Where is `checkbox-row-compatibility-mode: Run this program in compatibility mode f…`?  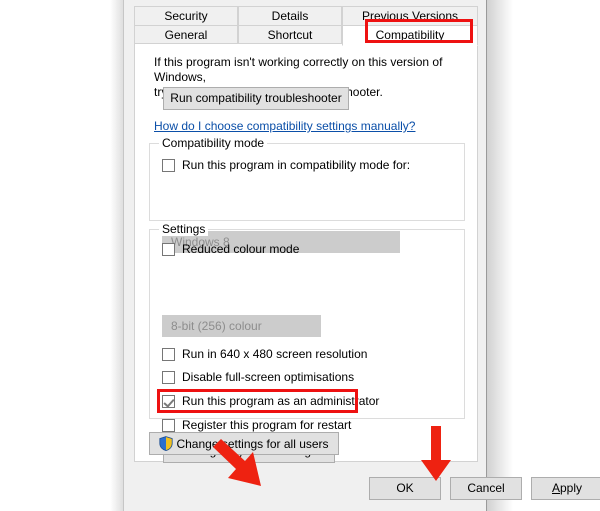
checkbox-row-compatibility-mode: Run this program in compatibility mode f… is located at coordinates (286, 165).